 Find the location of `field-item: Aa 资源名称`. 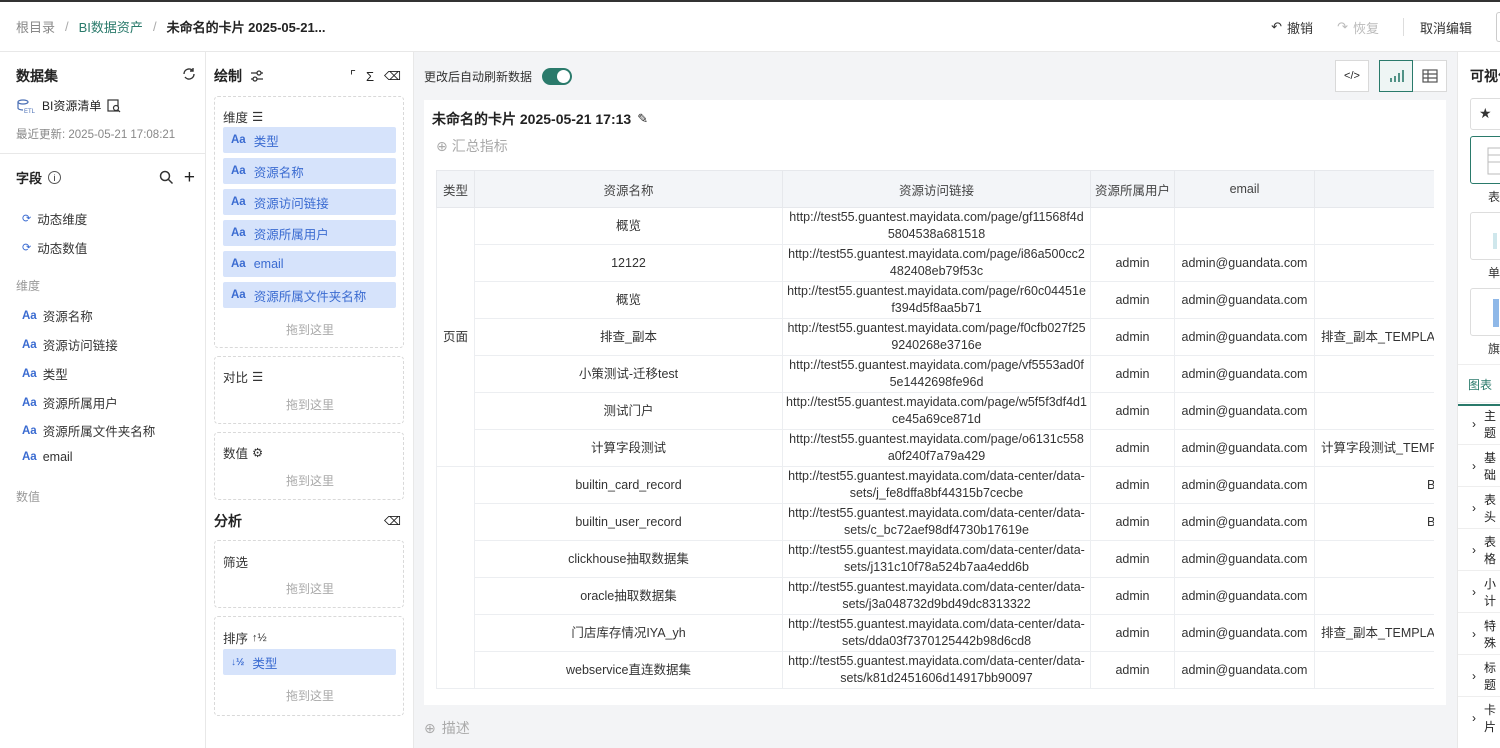

field-item: Aa 资源名称 is located at coordinates (57, 315).